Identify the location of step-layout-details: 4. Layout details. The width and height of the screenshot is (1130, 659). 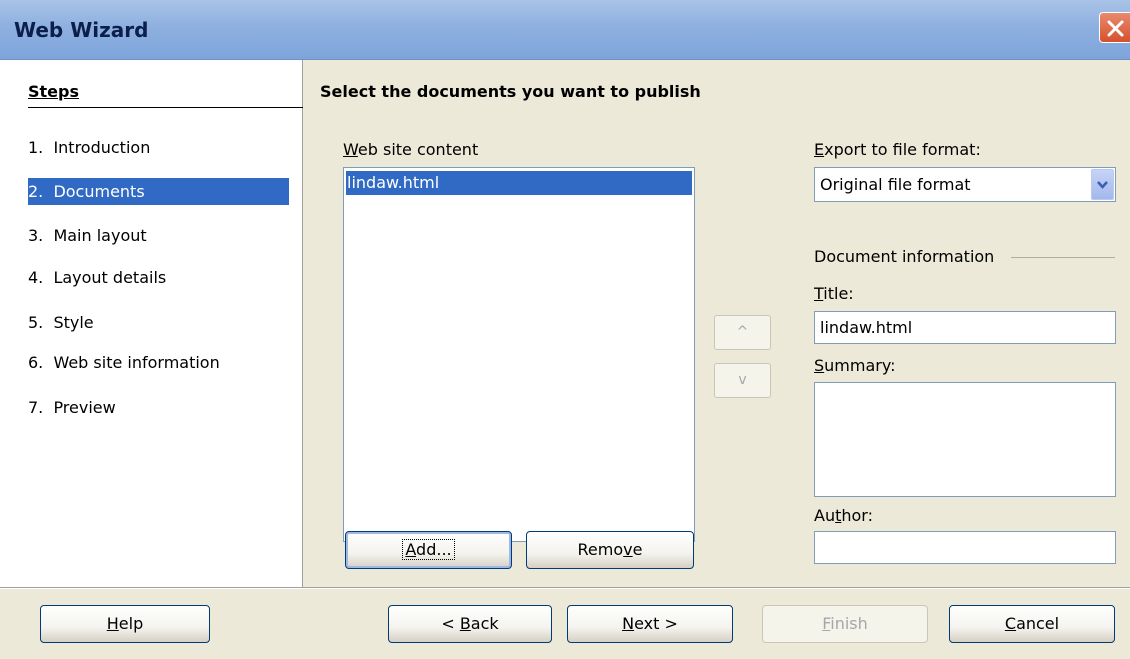
(158, 277).